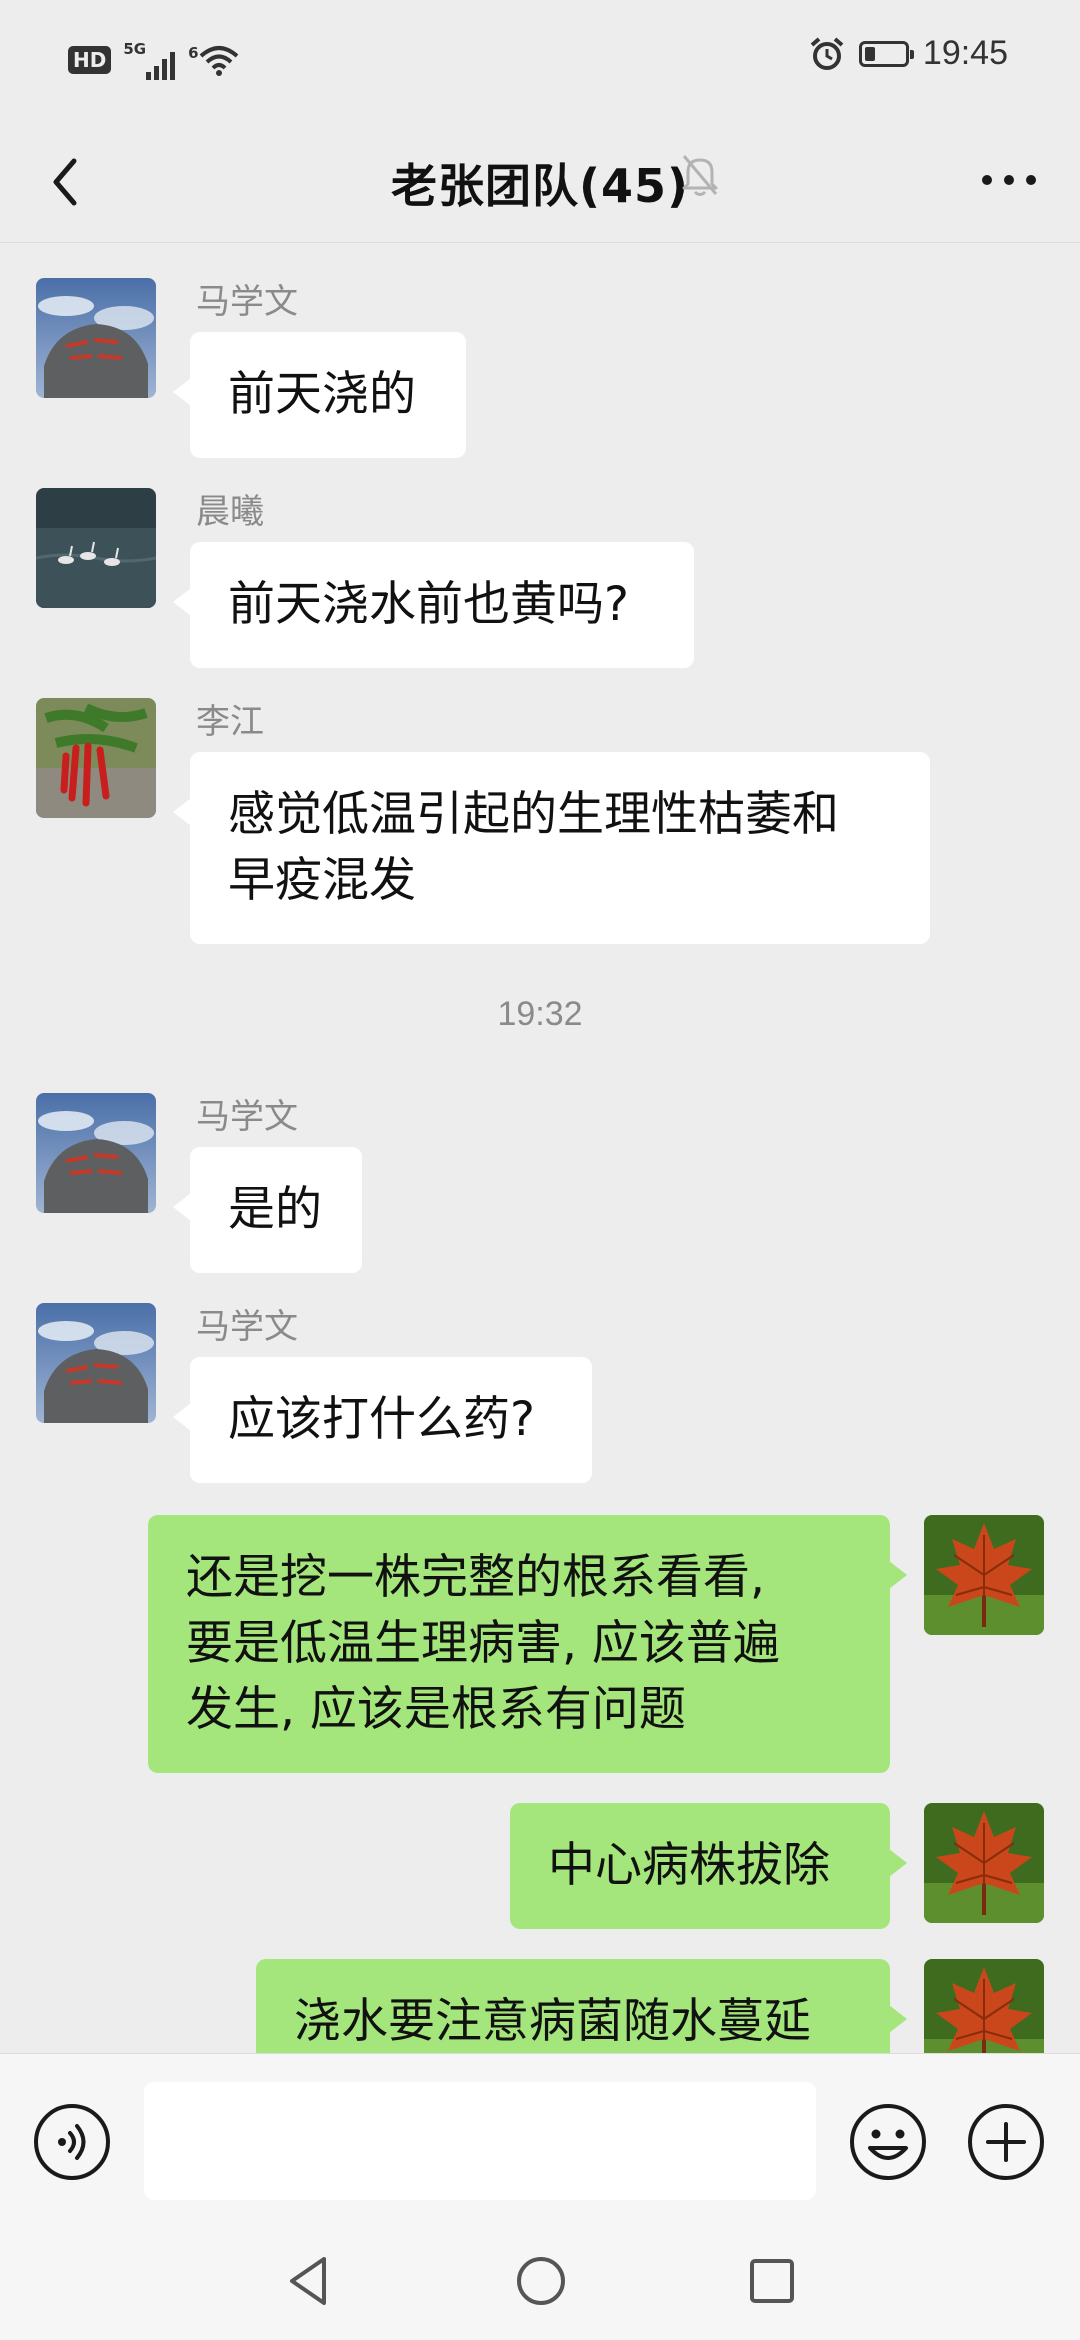  I want to click on bell-off-icon, so click(700, 174).